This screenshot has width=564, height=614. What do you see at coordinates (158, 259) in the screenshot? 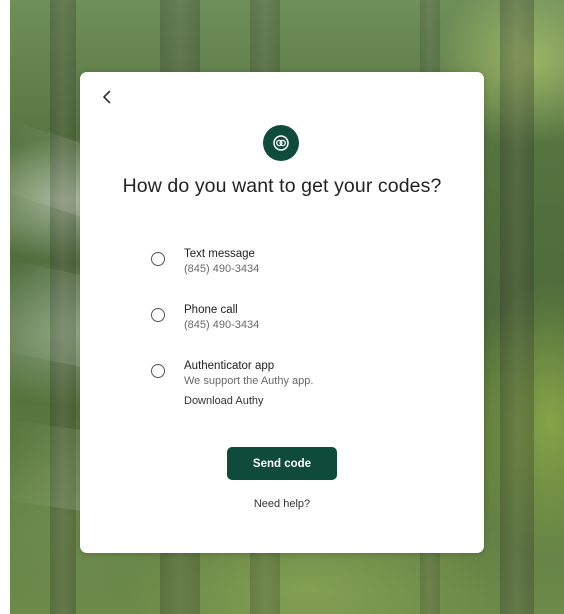
I see `radio-text-message` at bounding box center [158, 259].